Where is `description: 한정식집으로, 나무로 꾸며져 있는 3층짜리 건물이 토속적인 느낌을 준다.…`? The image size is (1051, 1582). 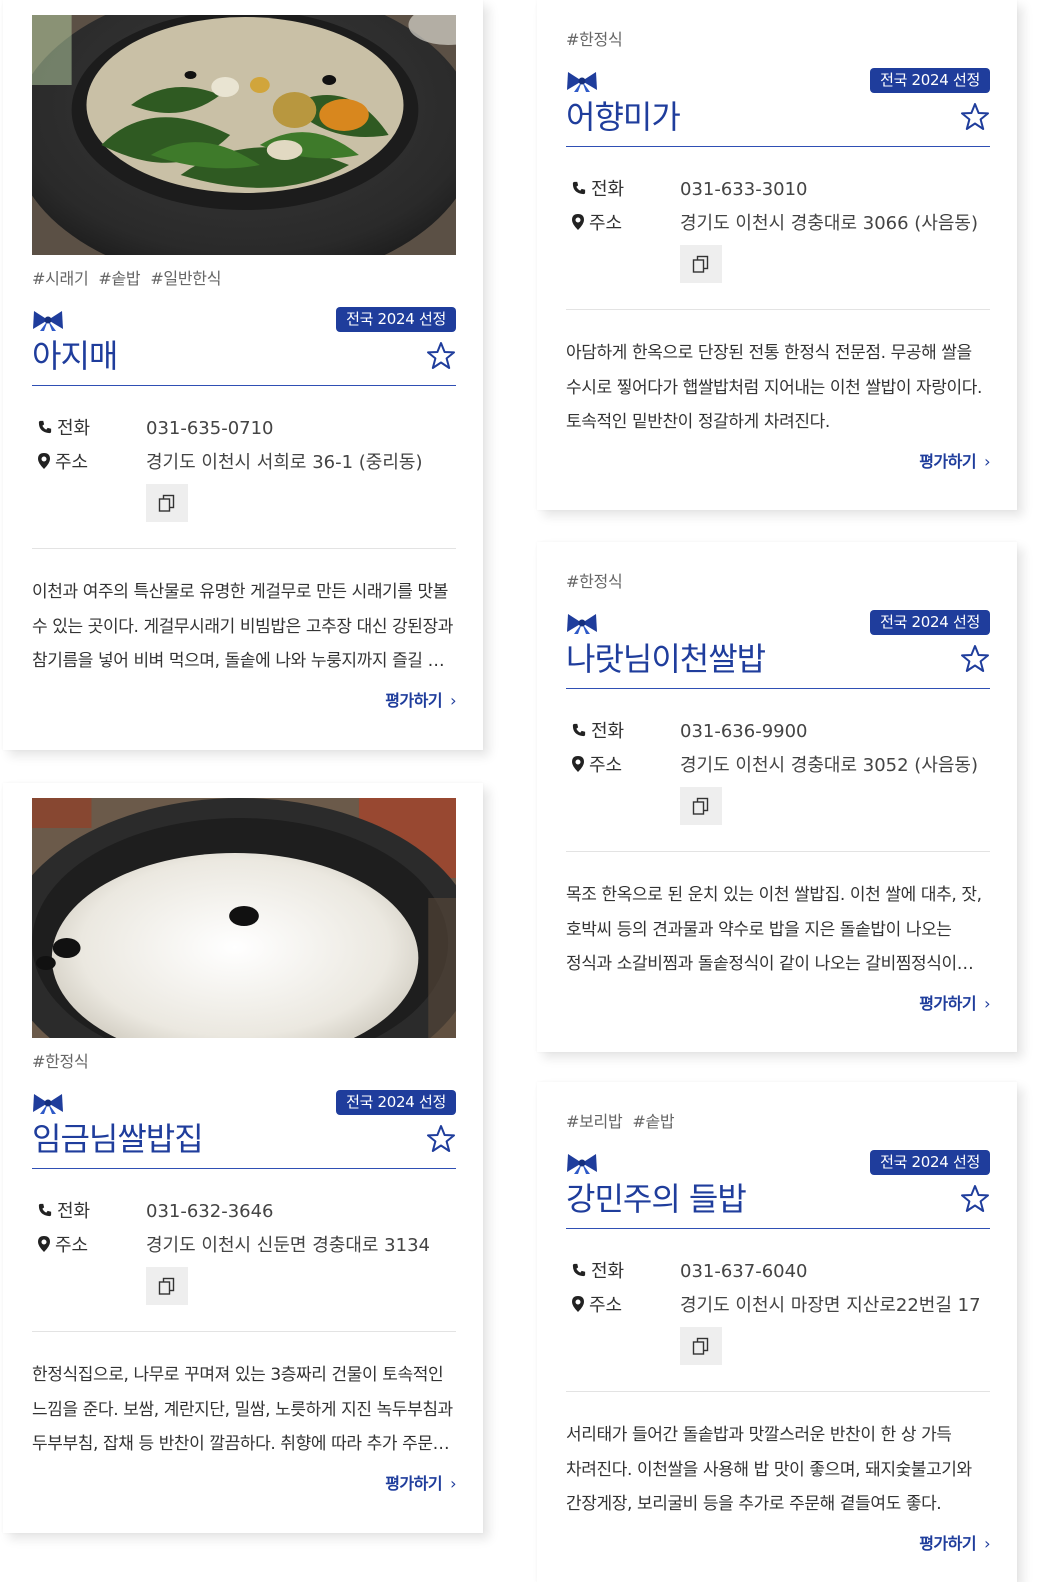
description: 한정식집으로, 나무로 꾸며져 있는 3층짜리 건물이 토속적인 느낌을 준다.… is located at coordinates (242, 1409).